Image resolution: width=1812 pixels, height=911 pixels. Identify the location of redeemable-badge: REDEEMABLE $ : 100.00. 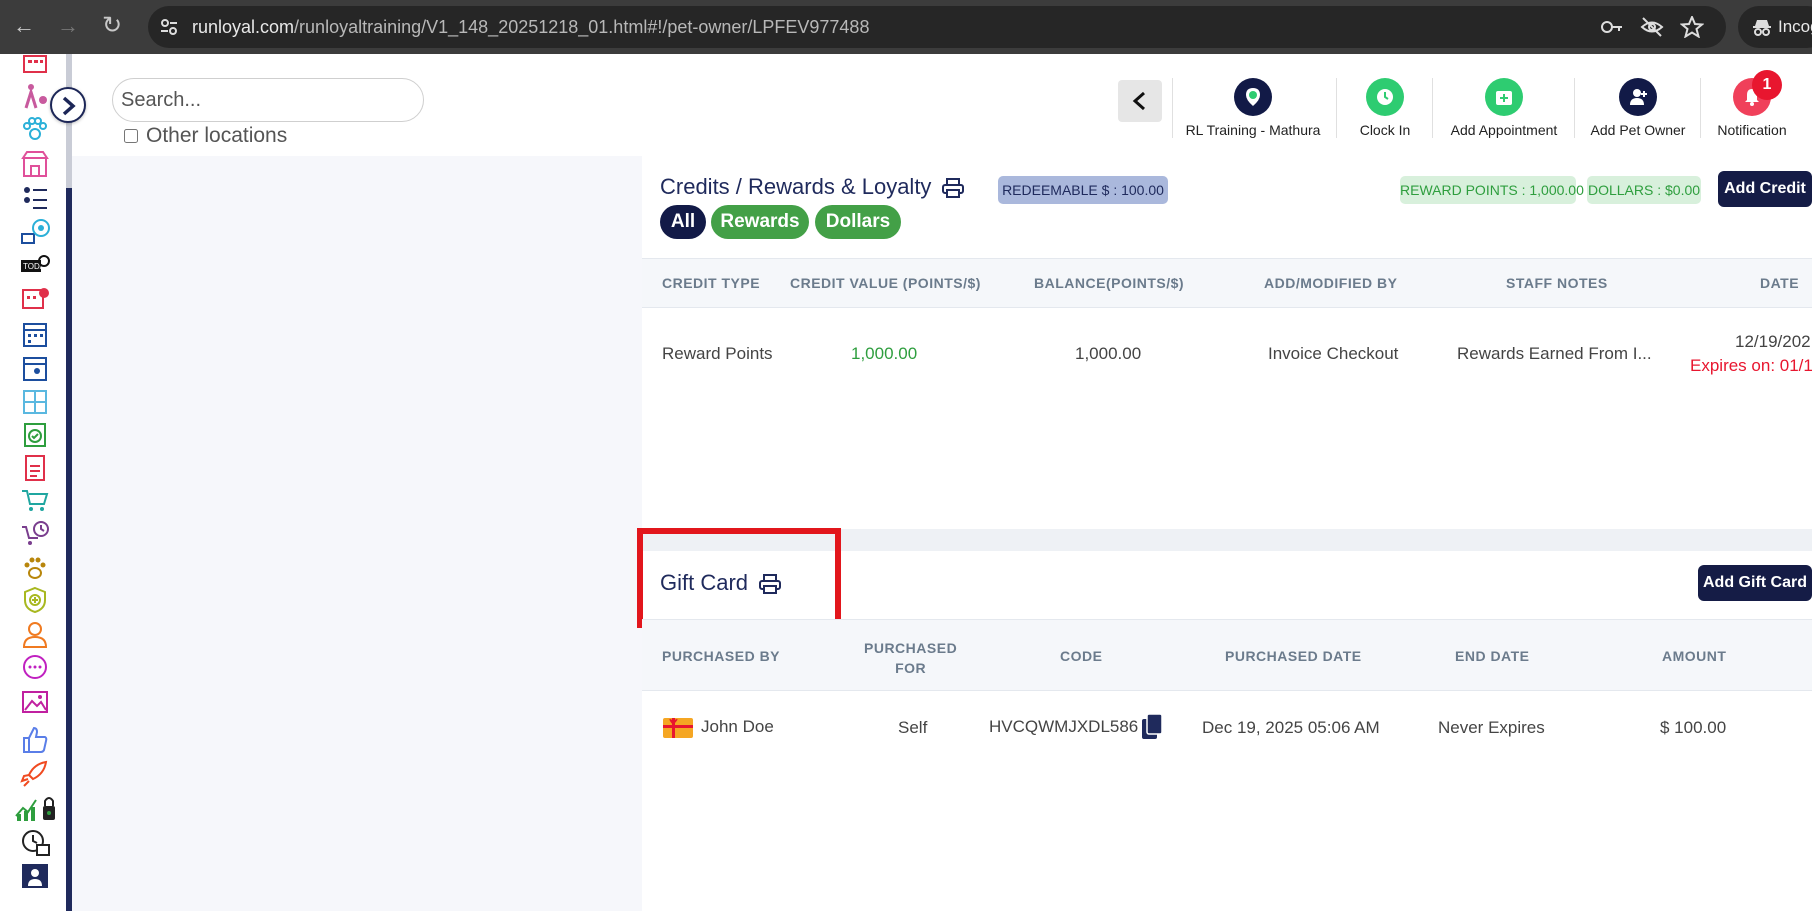
(1083, 190).